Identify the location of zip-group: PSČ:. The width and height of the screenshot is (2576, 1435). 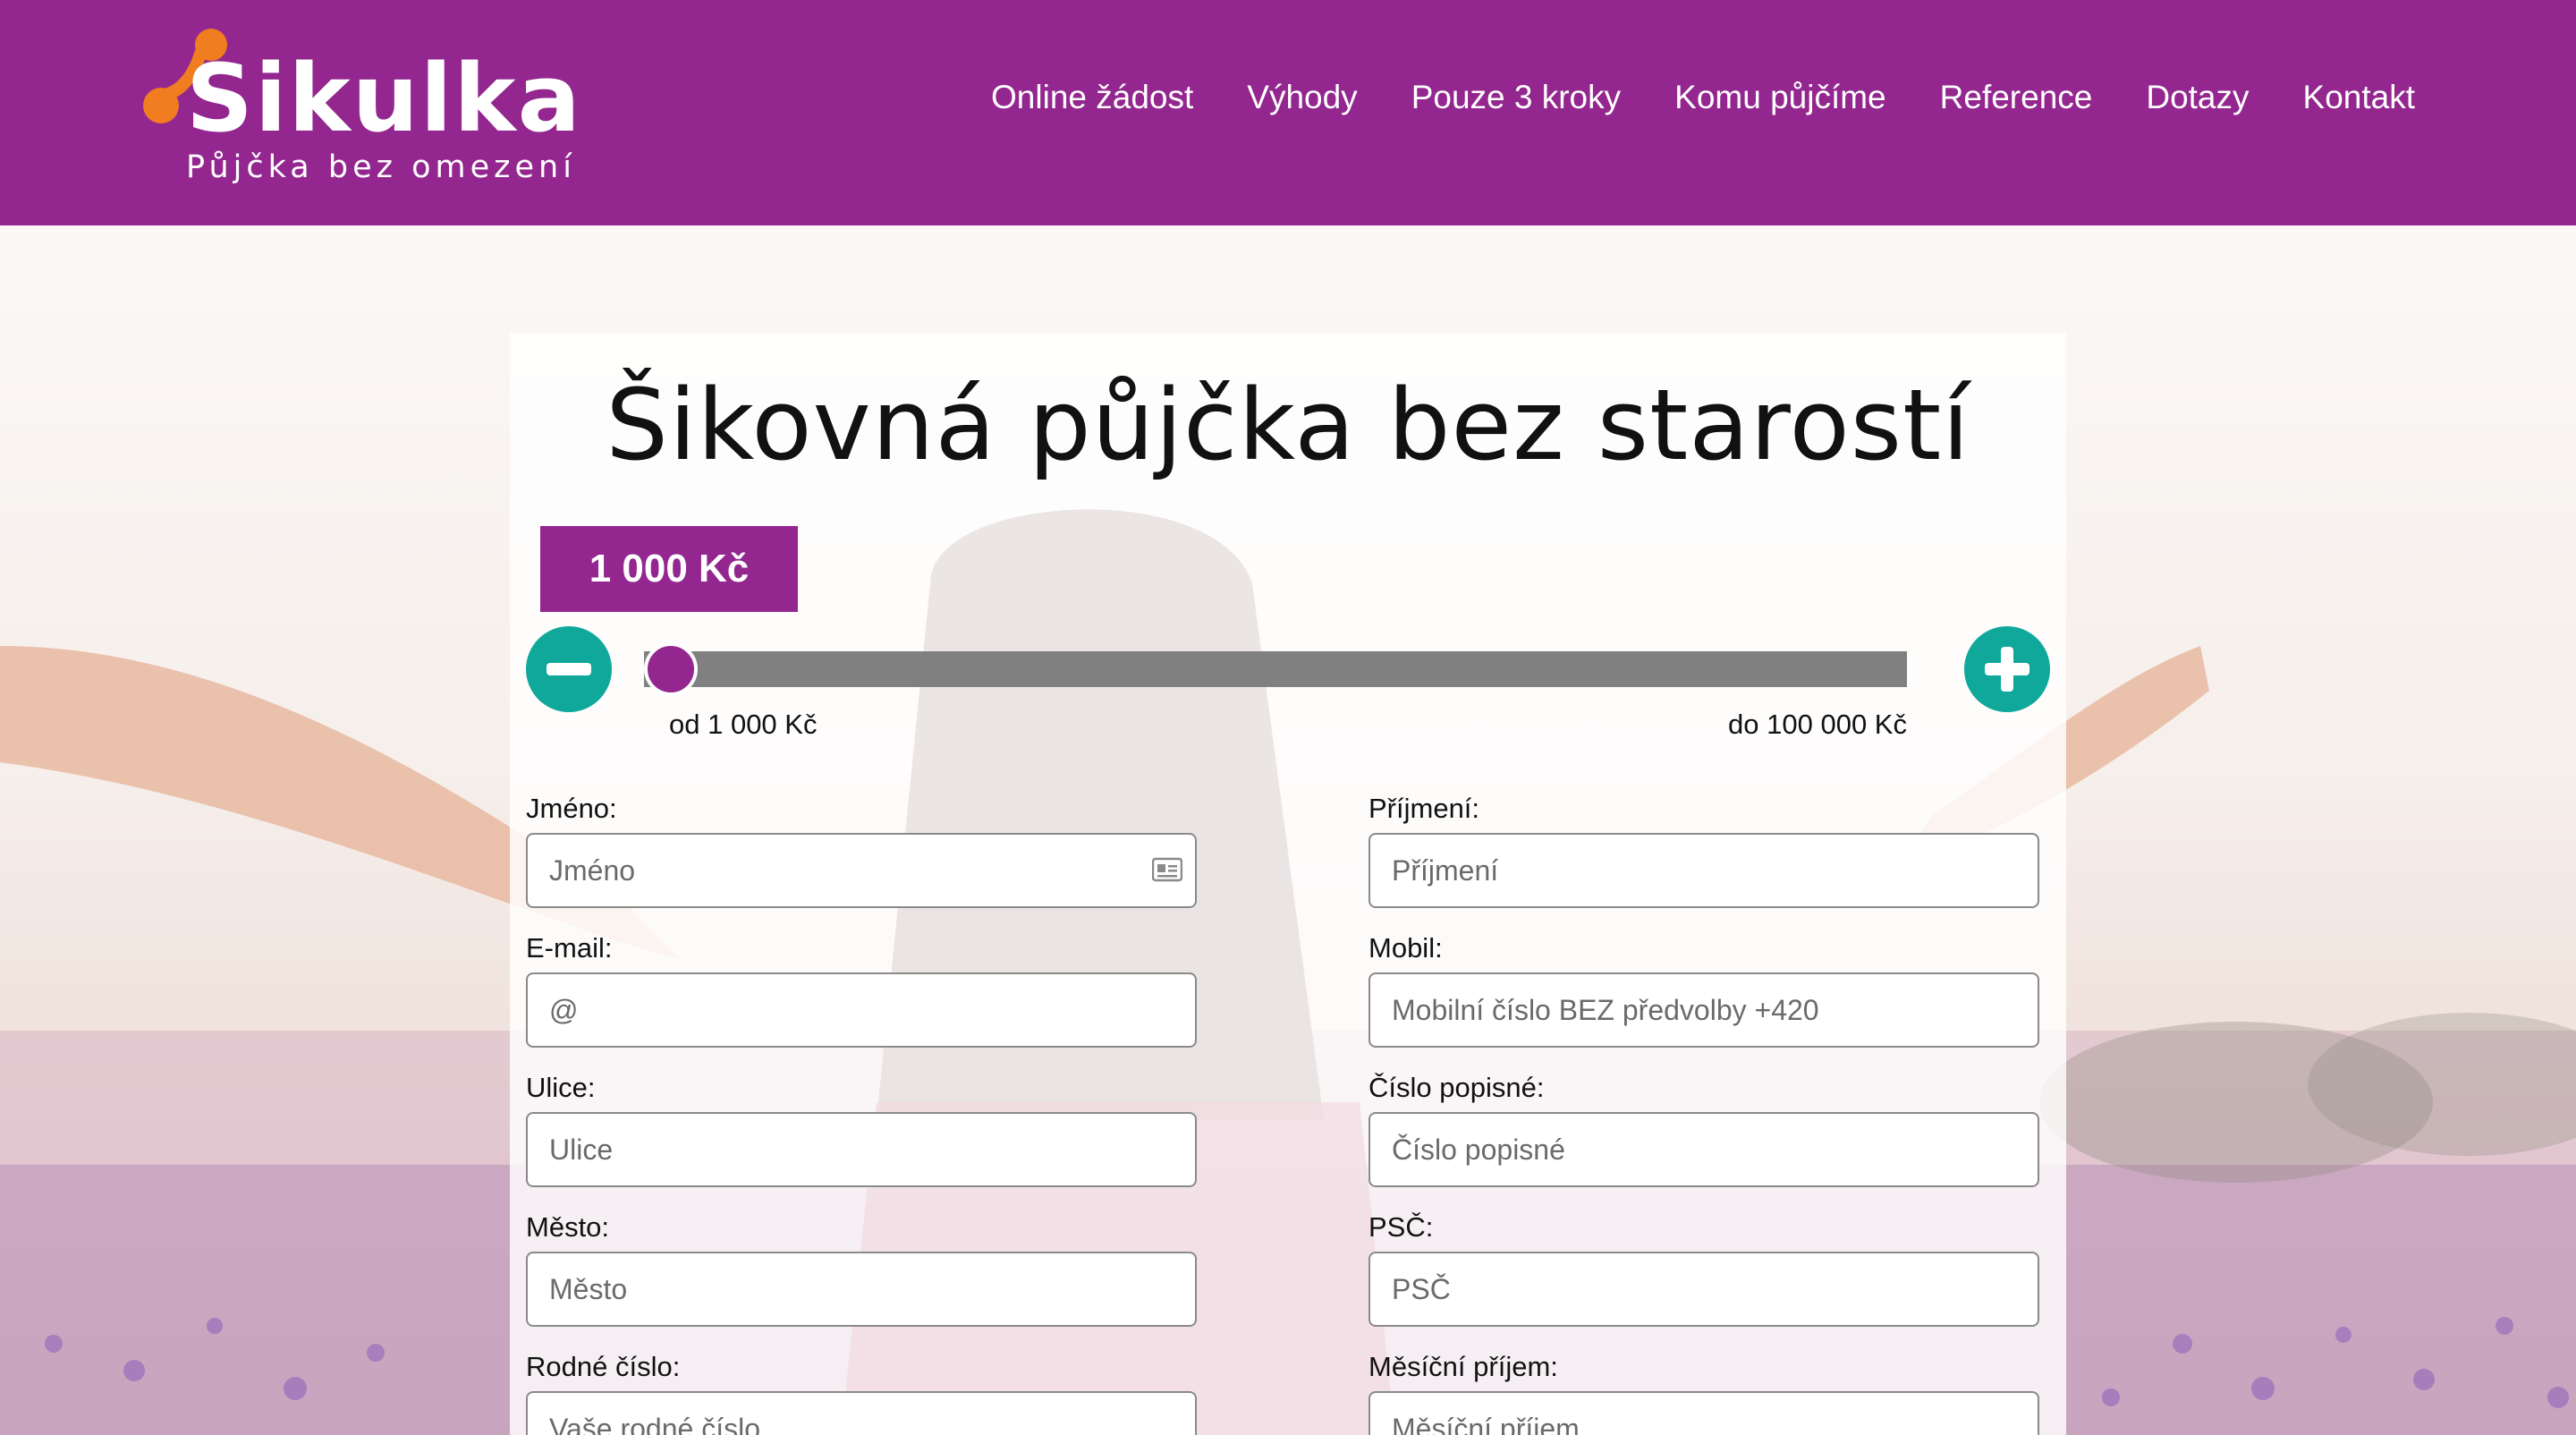
(1703, 1270).